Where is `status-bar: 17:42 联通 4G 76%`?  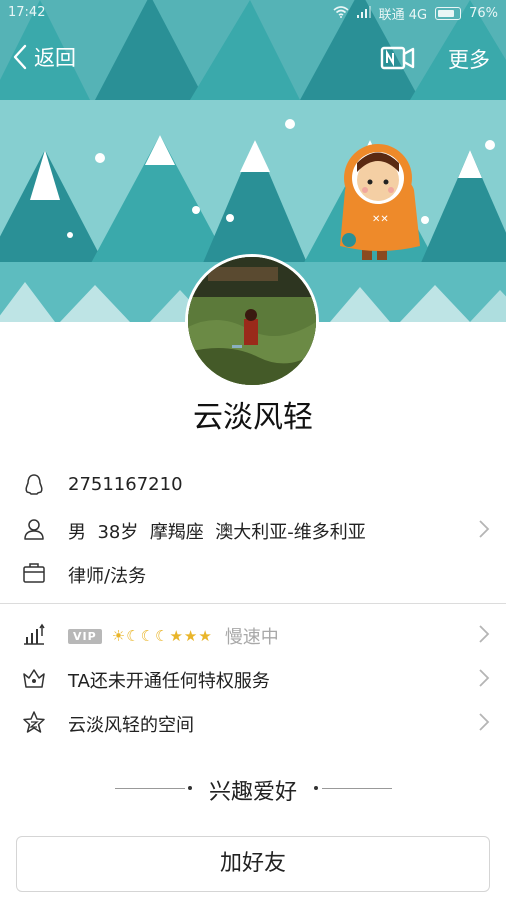 status-bar: 17:42 联通 4G 76% is located at coordinates (253, 13).